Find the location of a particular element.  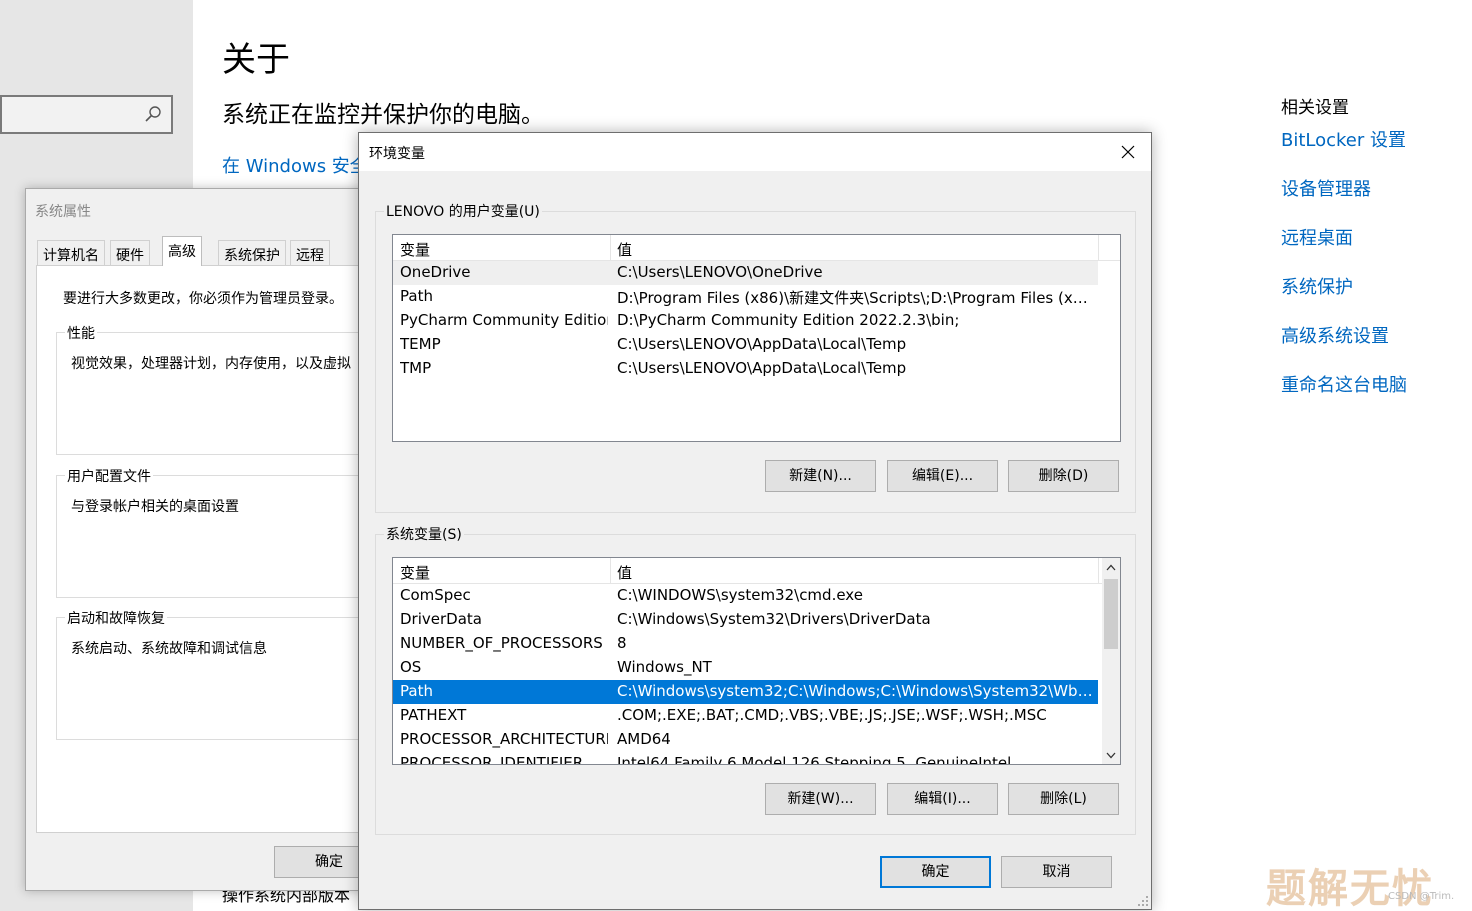

close-icon is located at coordinates (1128, 152).